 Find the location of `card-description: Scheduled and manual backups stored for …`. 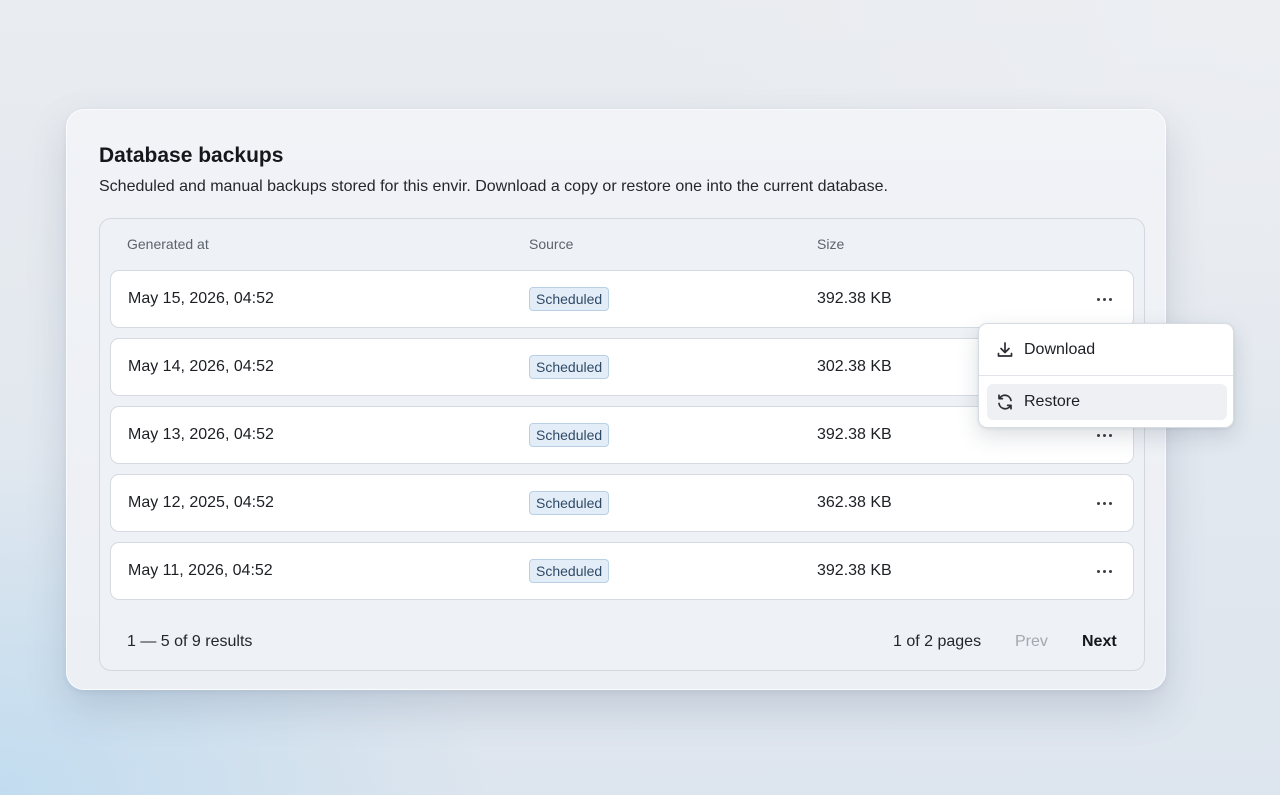

card-description: Scheduled and manual backups stored for … is located at coordinates (493, 186).